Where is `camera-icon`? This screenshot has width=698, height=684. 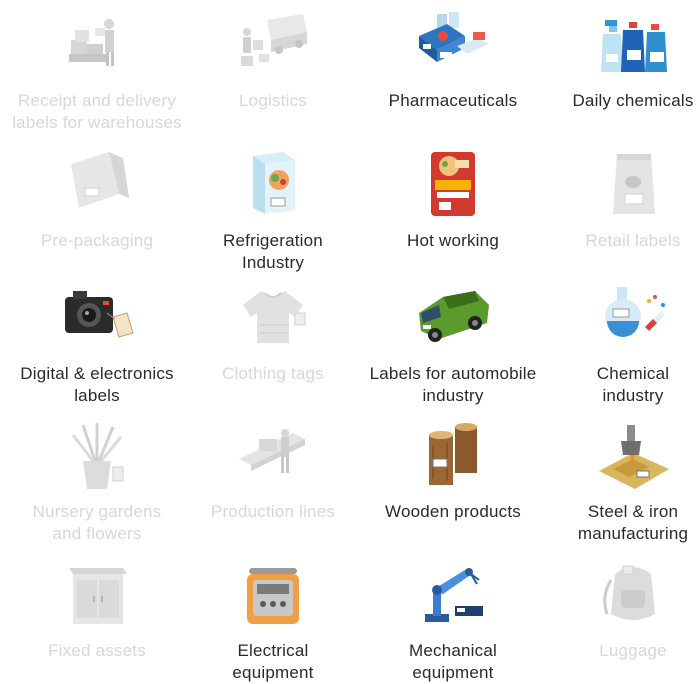
camera-icon is located at coordinates (97, 319).